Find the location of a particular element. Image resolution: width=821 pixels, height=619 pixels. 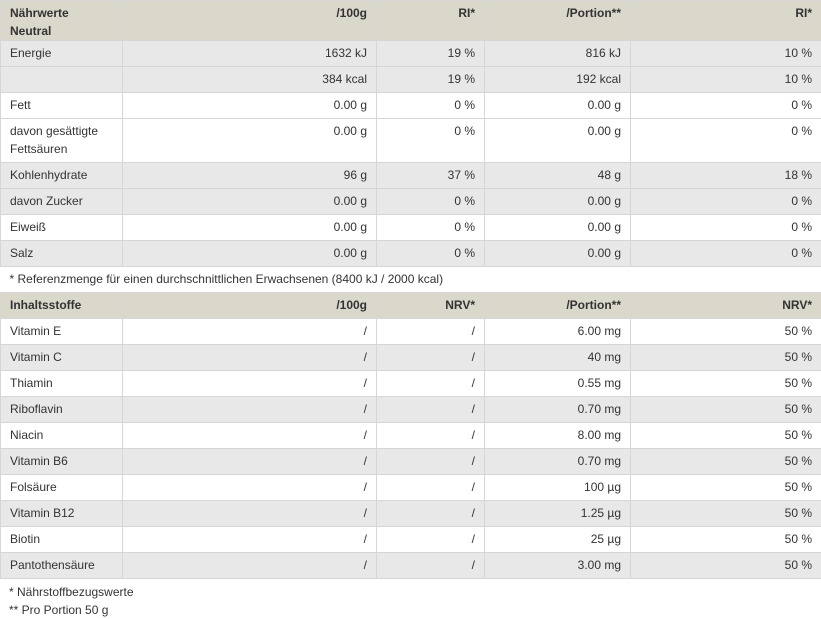

value-cell: 8.00 mg is located at coordinates (558, 436).